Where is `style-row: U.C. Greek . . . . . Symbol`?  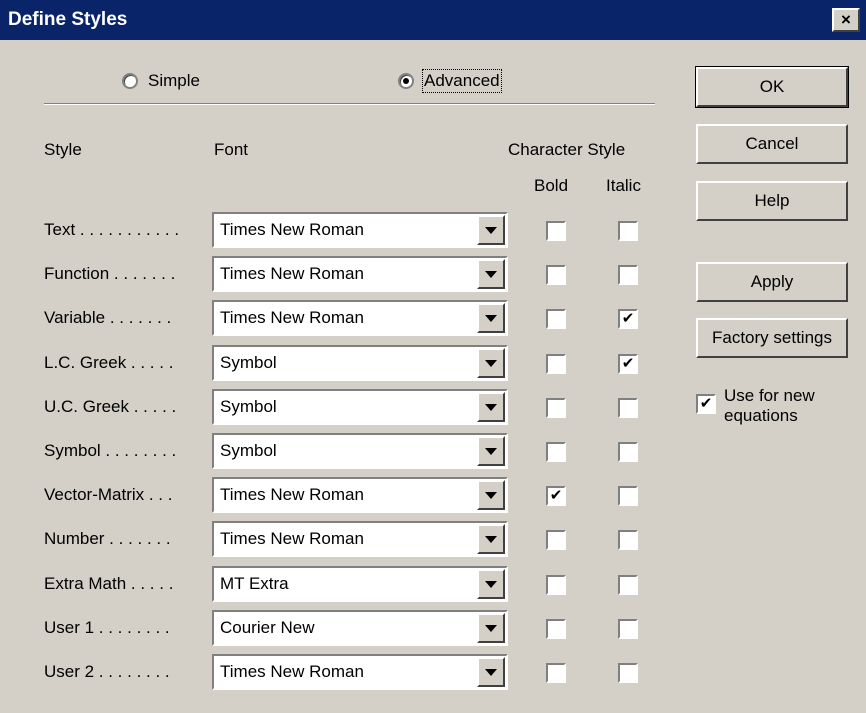
style-row: U.C. Greek . . . . . Symbol is located at coordinates (350, 406).